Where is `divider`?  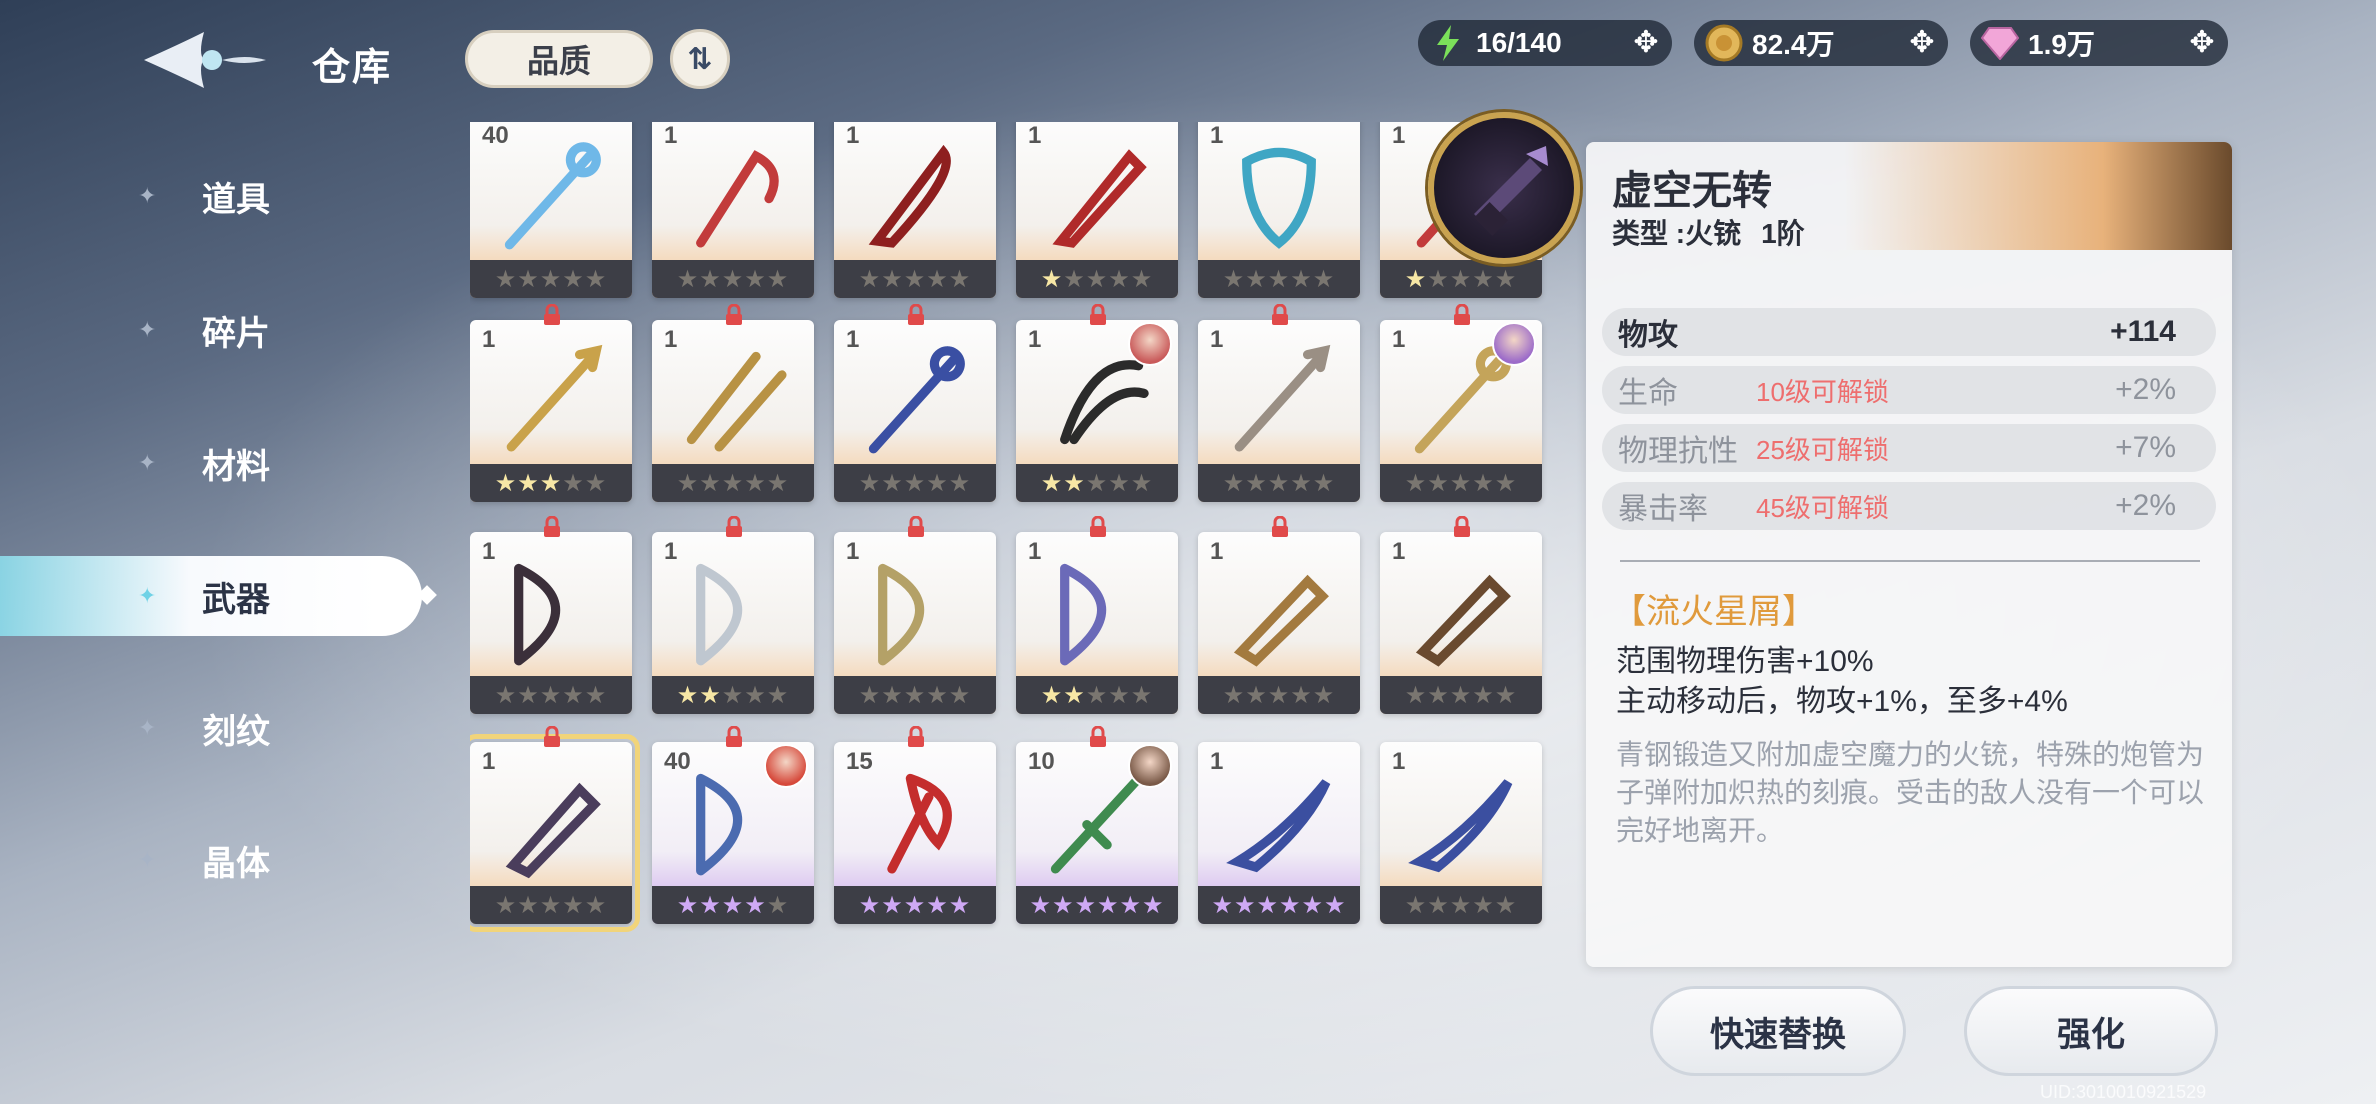 divider is located at coordinates (1910, 561).